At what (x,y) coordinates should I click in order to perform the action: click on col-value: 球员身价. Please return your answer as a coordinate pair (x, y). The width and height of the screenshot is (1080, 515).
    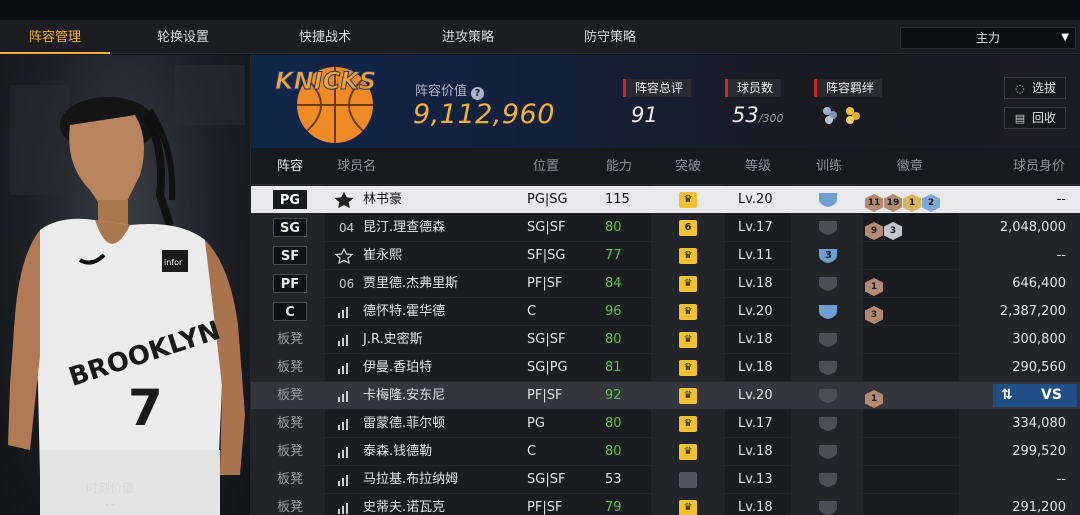
    Looking at the image, I should click on (1039, 166).